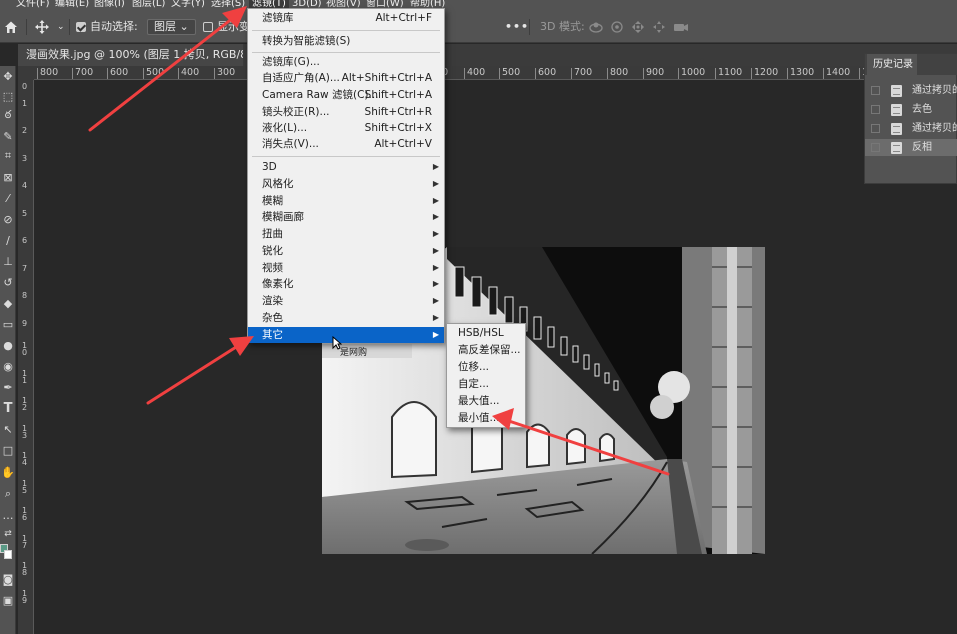  What do you see at coordinates (346, 201) in the screenshot?
I see `menu-item-blur: 模糊 ▶` at bounding box center [346, 201].